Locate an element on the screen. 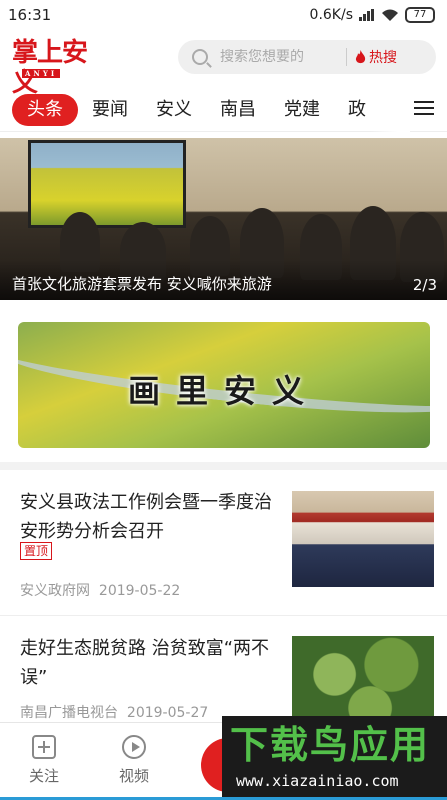 This screenshot has height=800, width=447. tabs-fade is located at coordinates (390, 110).